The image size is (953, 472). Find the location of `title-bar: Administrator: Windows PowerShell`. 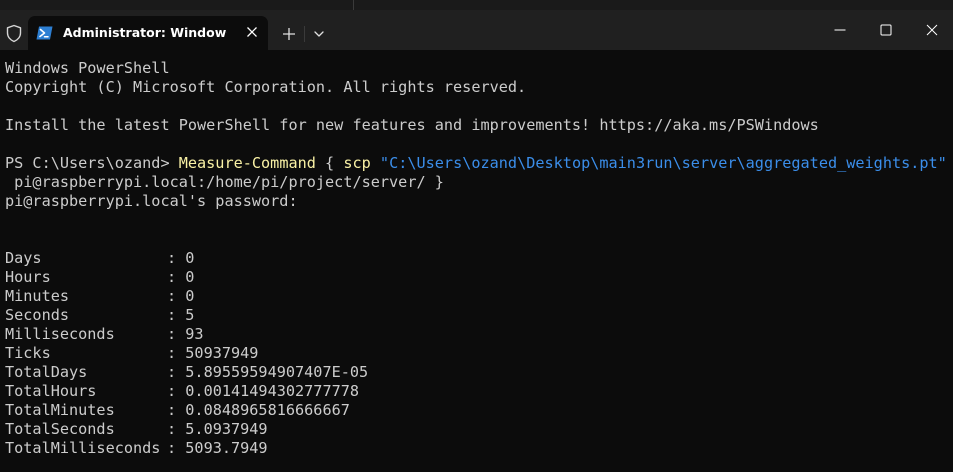

title-bar: Administrator: Windows PowerShell is located at coordinates (476, 25).